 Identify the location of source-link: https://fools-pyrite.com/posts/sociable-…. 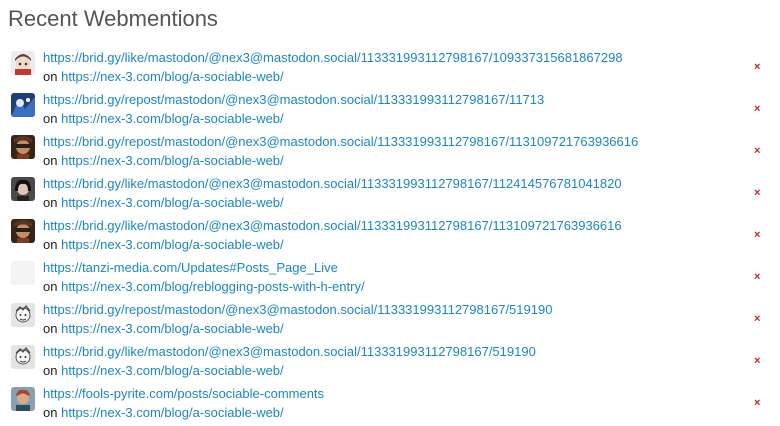
(183, 393).